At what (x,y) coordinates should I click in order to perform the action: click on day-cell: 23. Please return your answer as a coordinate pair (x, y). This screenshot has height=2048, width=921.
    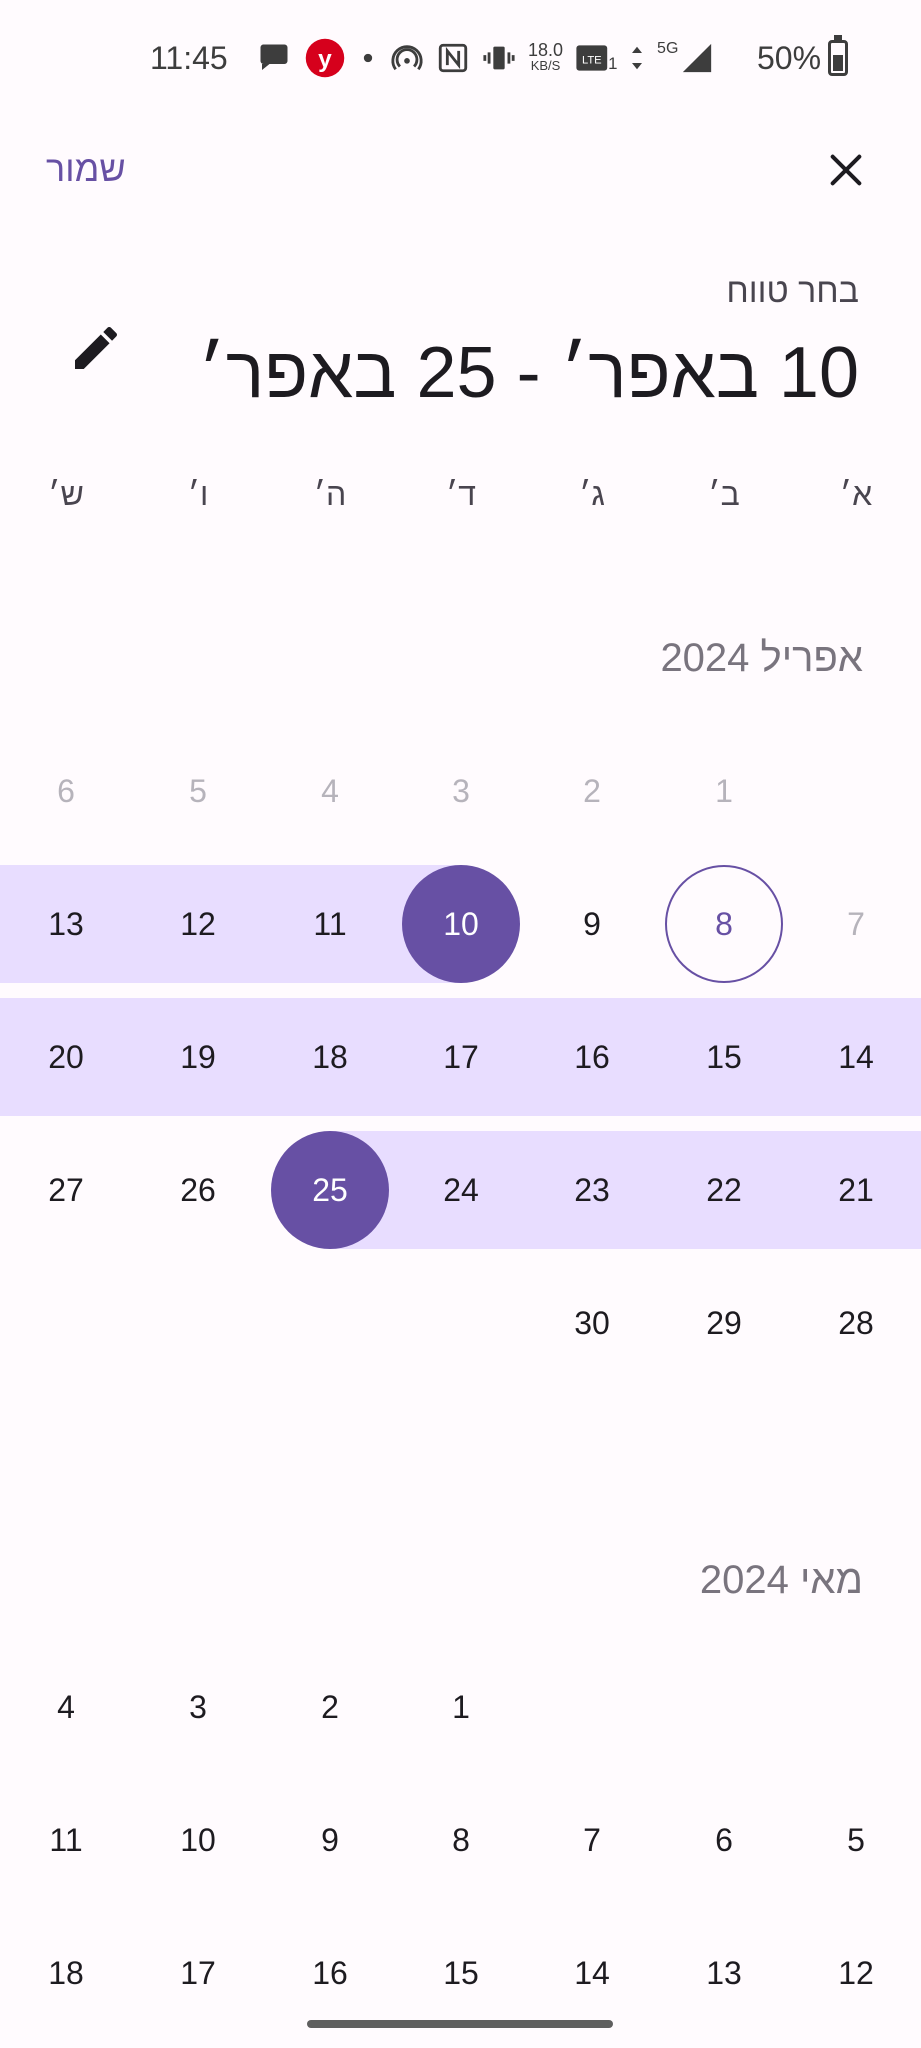
    Looking at the image, I should click on (592, 1190).